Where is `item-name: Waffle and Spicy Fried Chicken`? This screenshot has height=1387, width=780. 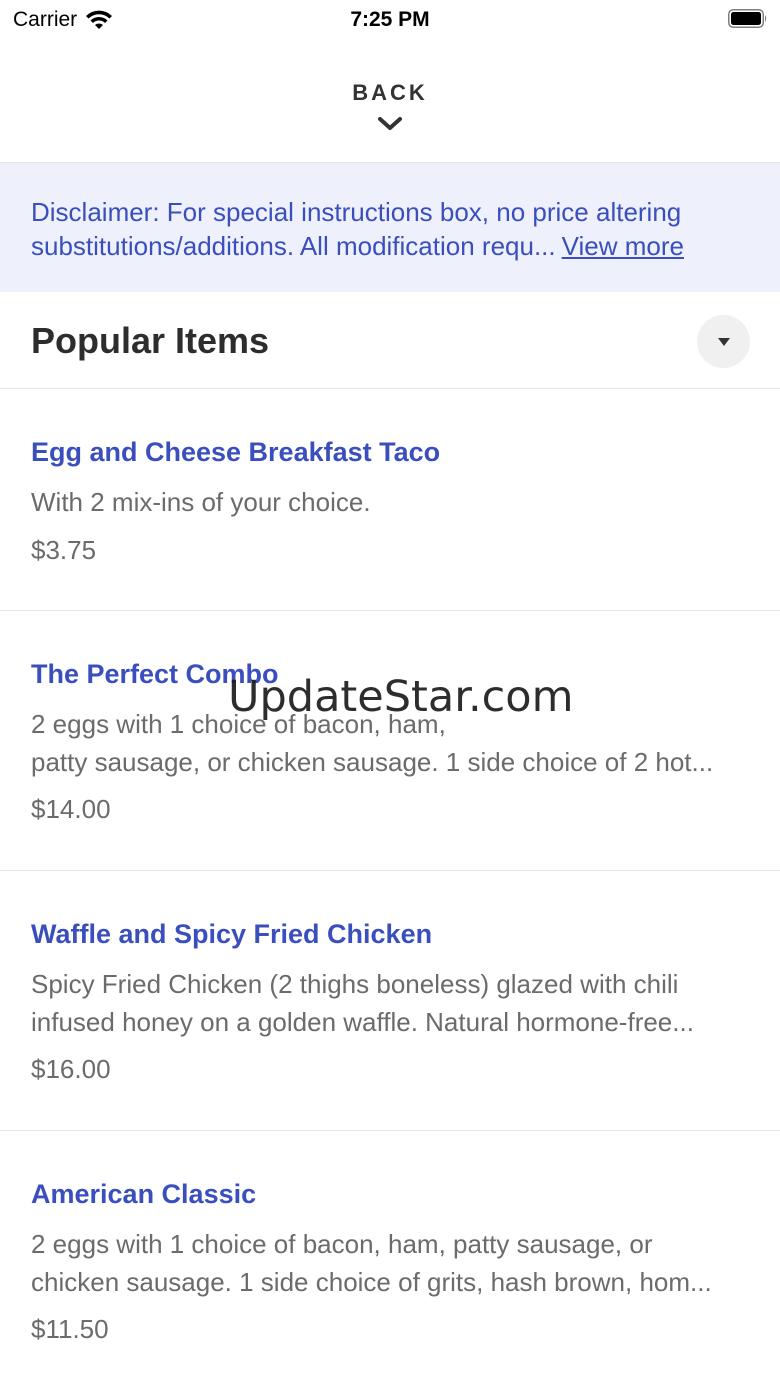
item-name: Waffle and Spicy Fried Chicken is located at coordinates (232, 934).